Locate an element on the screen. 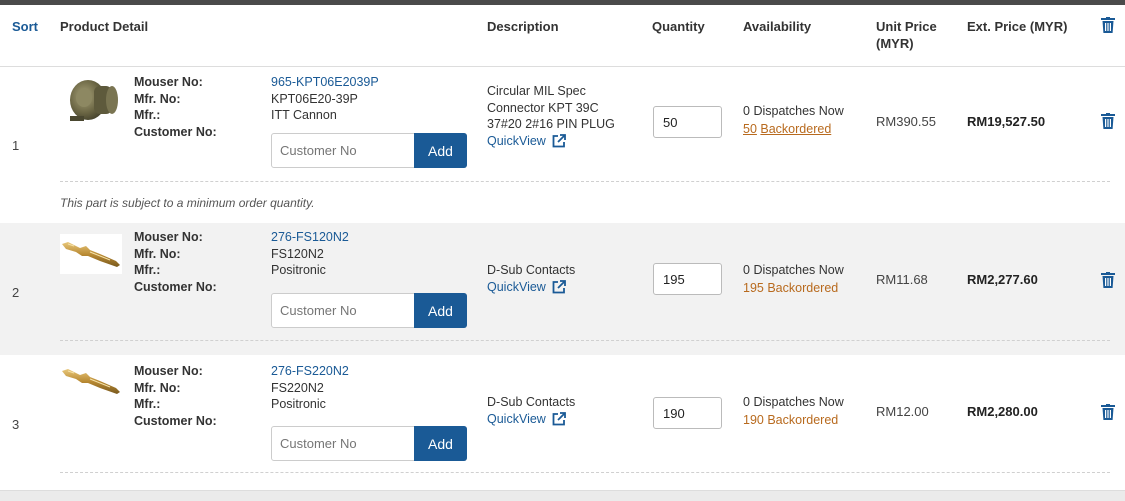 The width and height of the screenshot is (1125, 501). delete-all-trash-icon is located at coordinates (1108, 25).